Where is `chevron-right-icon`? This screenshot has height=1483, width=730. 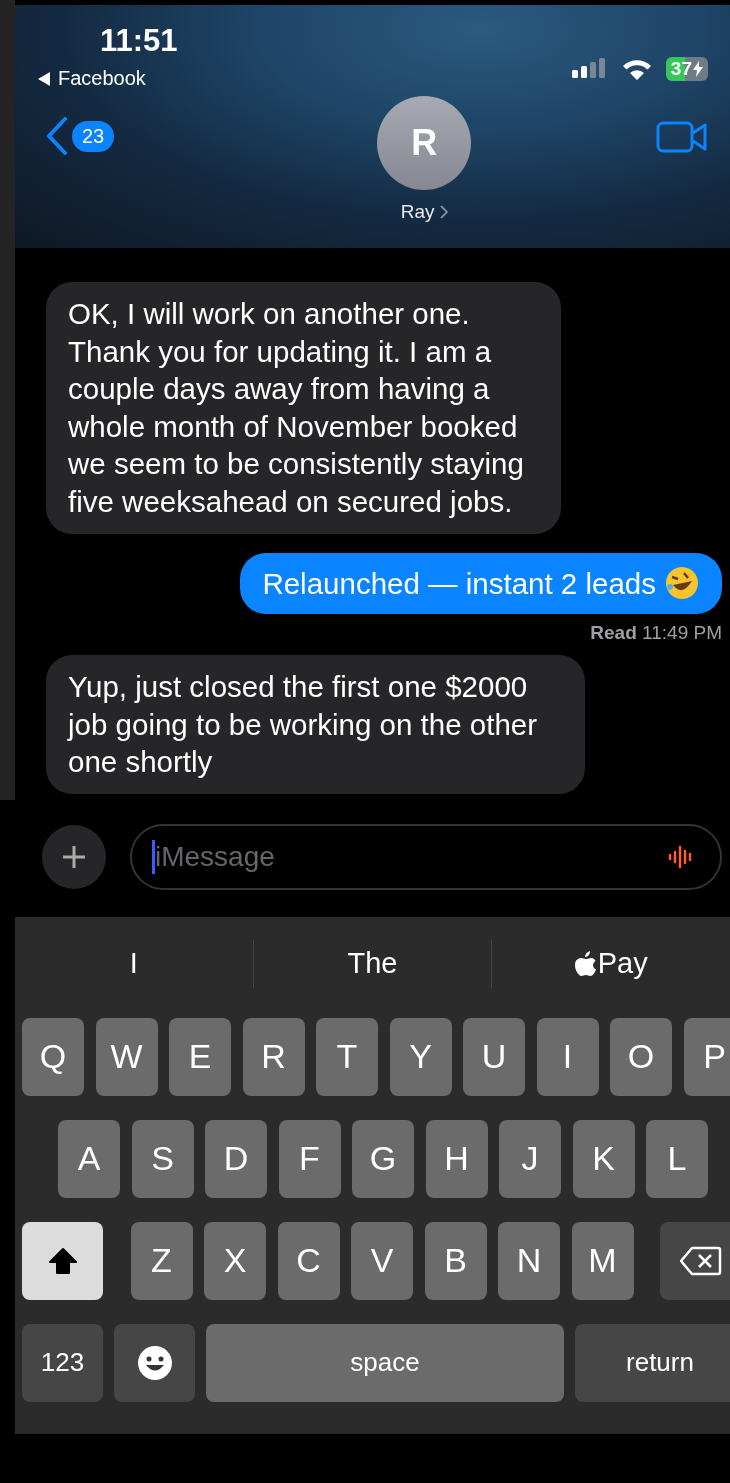 chevron-right-icon is located at coordinates (443, 212).